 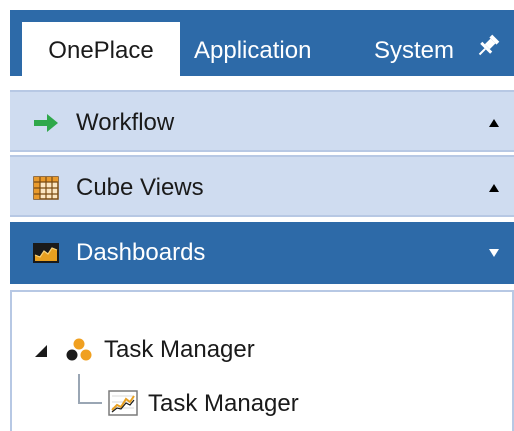 What do you see at coordinates (488, 46) in the screenshot?
I see `pin-icon` at bounding box center [488, 46].